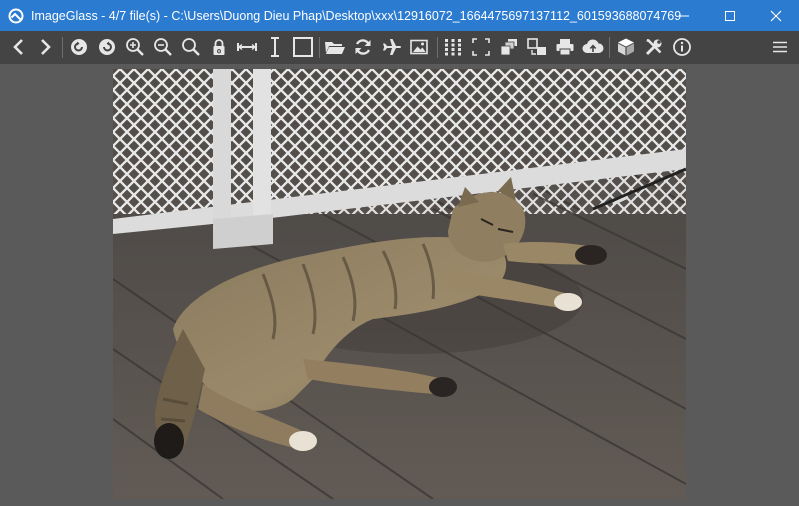 This screenshot has height=506, width=799. I want to click on fullscreen-button, so click(481, 47).